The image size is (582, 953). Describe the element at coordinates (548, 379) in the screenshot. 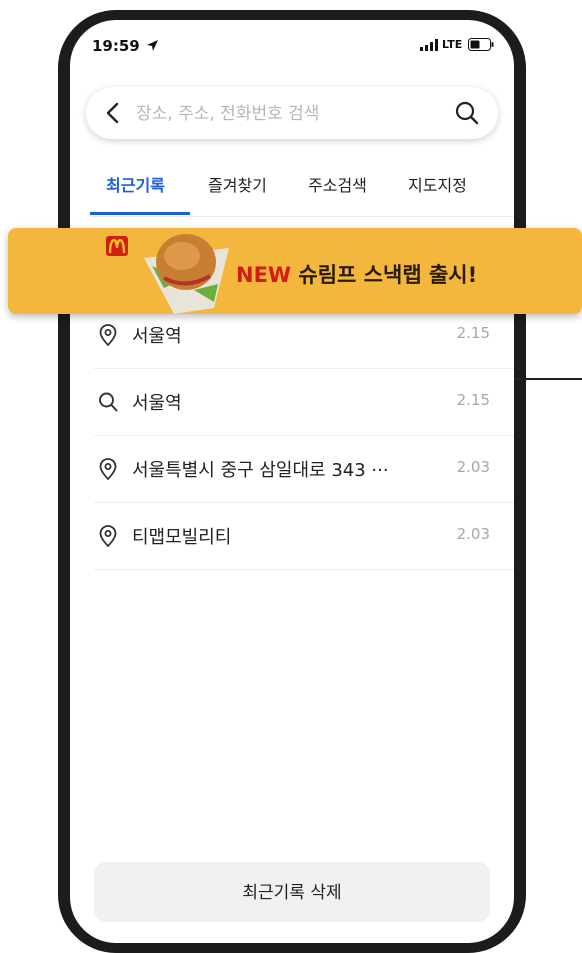

I see `annotation-line` at that location.